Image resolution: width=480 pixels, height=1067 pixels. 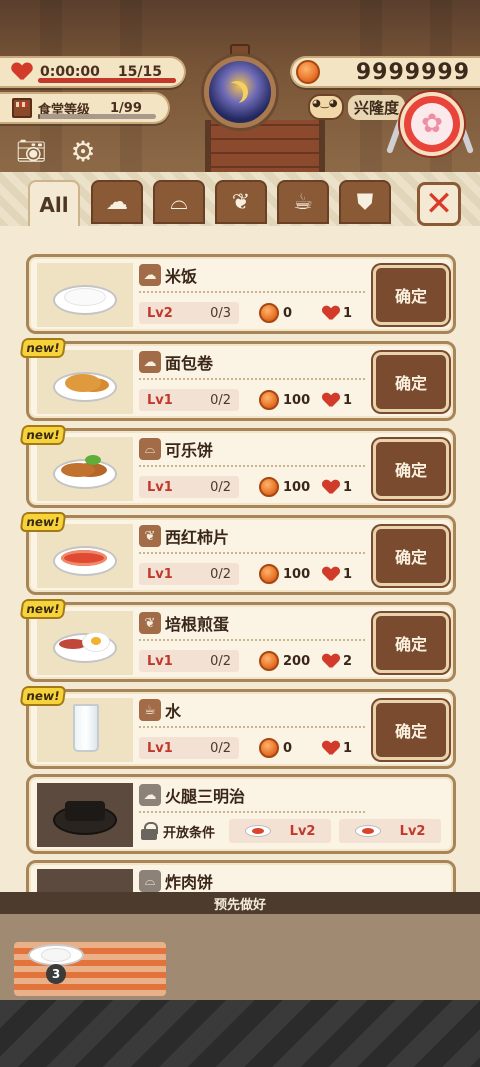 I want to click on dish-name-row: ☕︎ 水, so click(x=160, y=710).